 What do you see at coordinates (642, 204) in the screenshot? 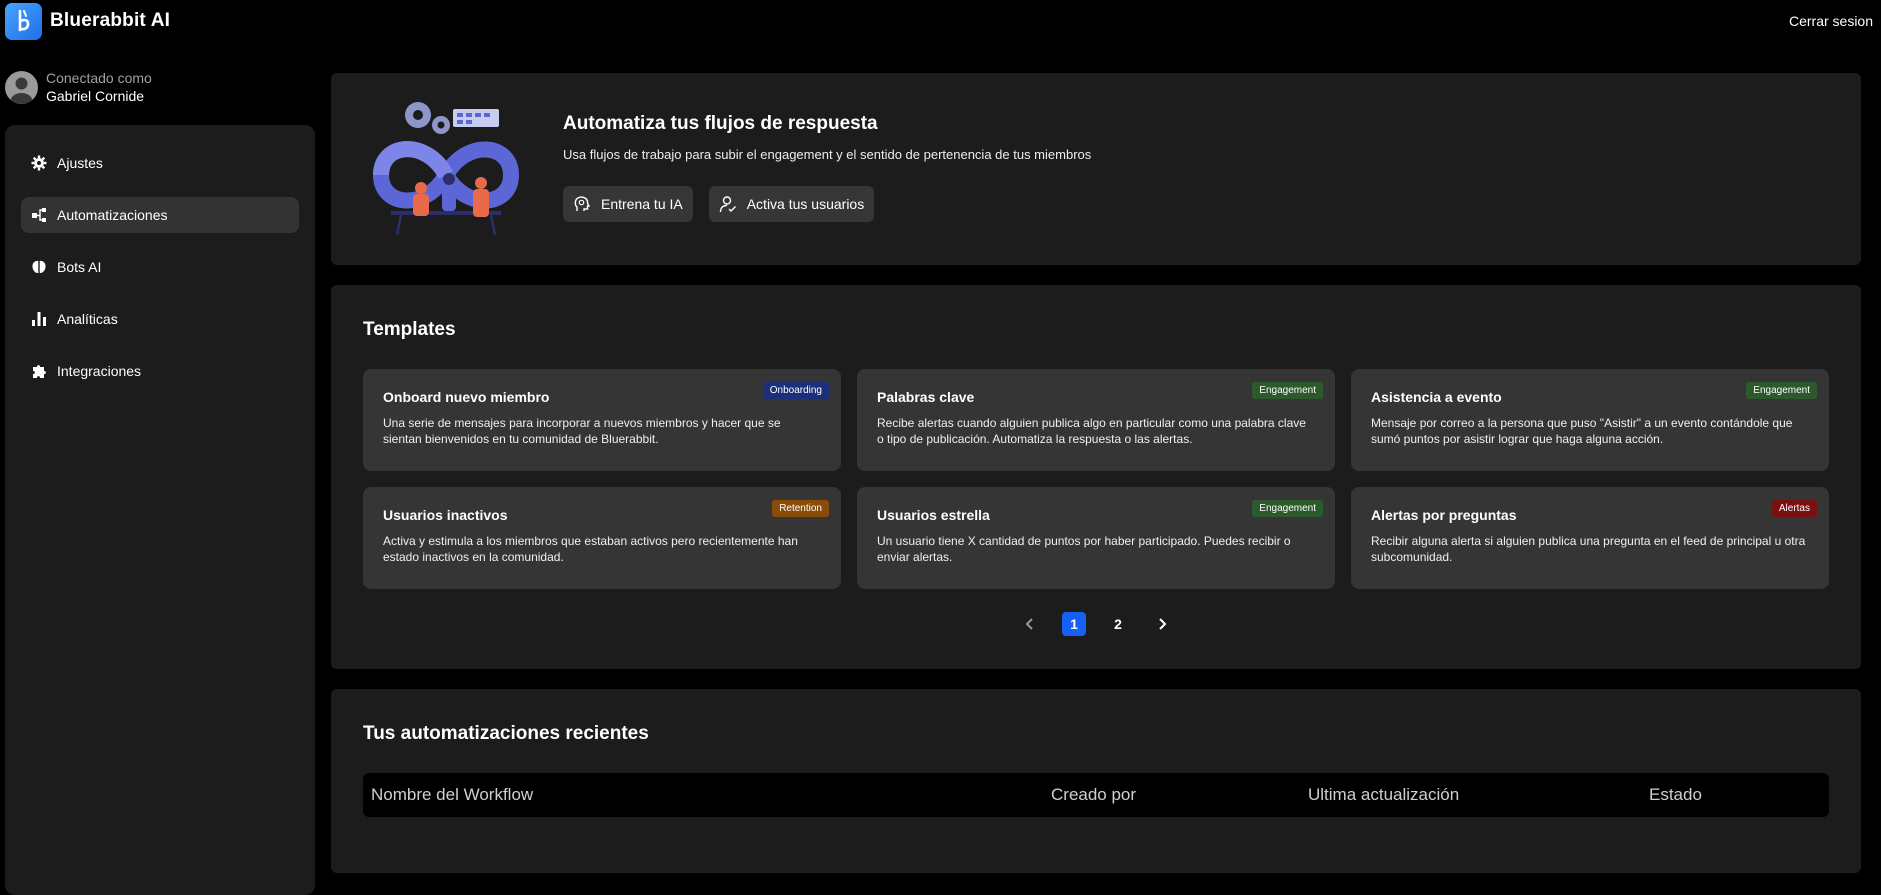
I see `train-ai-label: Entrena tu IA` at bounding box center [642, 204].